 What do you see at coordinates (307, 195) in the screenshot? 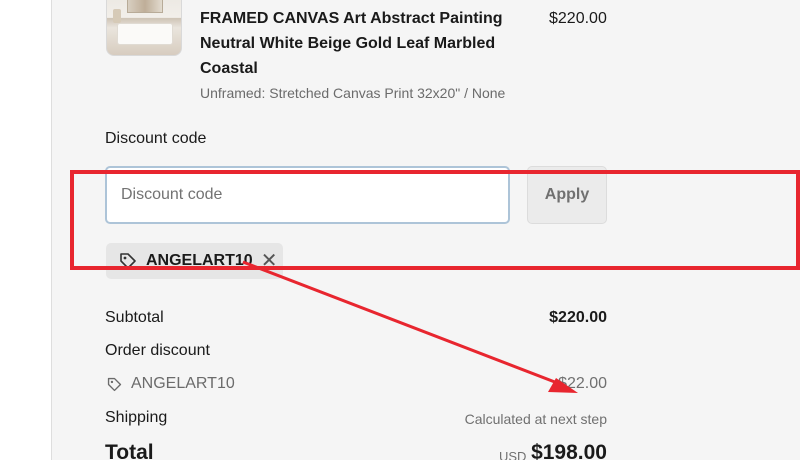
I see `discount-code-input` at bounding box center [307, 195].